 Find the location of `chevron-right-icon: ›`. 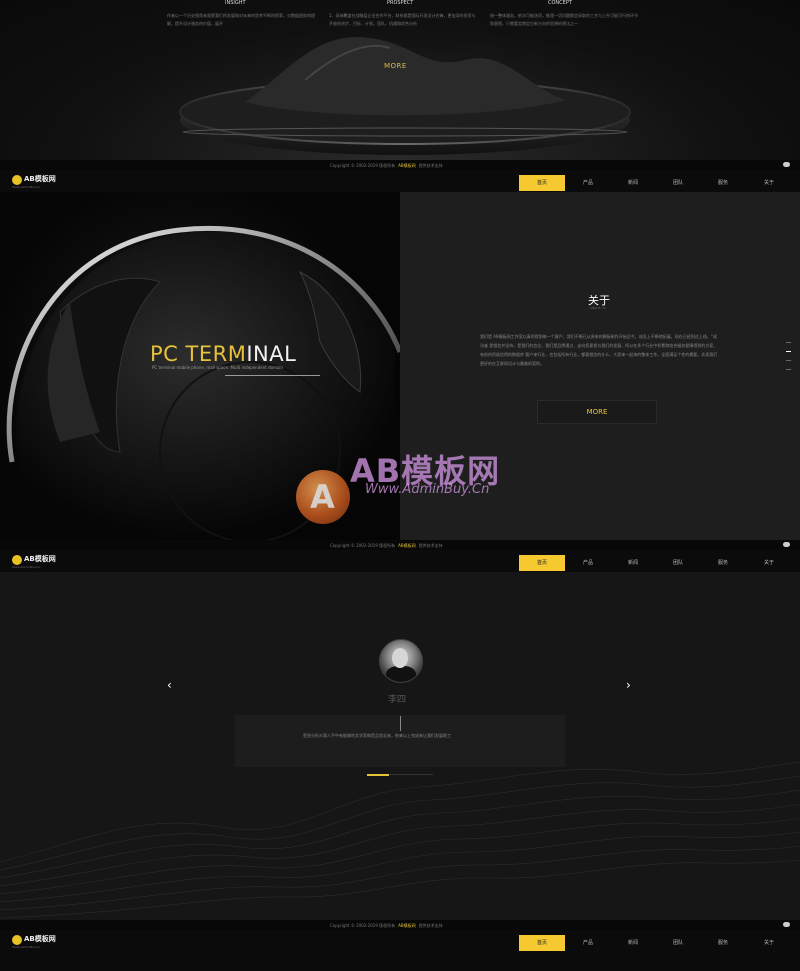

chevron-right-icon: › is located at coordinates (628, 685).